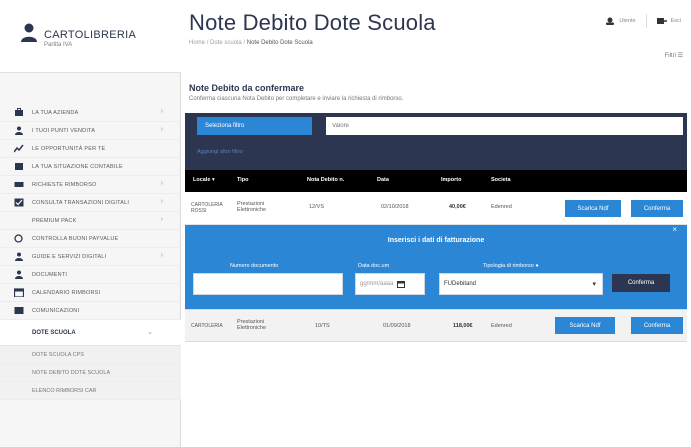  I want to click on sidebar-item-label: COMUNICAZIONI, so click(56, 310).